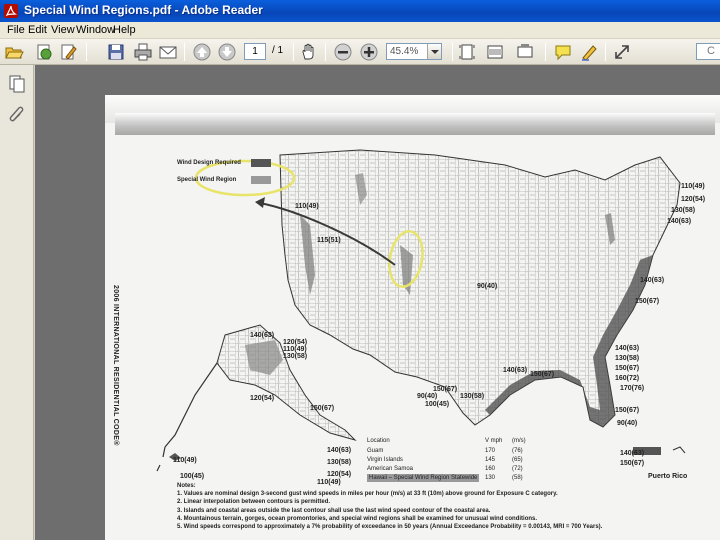  What do you see at coordinates (186, 486) in the screenshot?
I see `notes-heading: Notes:` at bounding box center [186, 486].